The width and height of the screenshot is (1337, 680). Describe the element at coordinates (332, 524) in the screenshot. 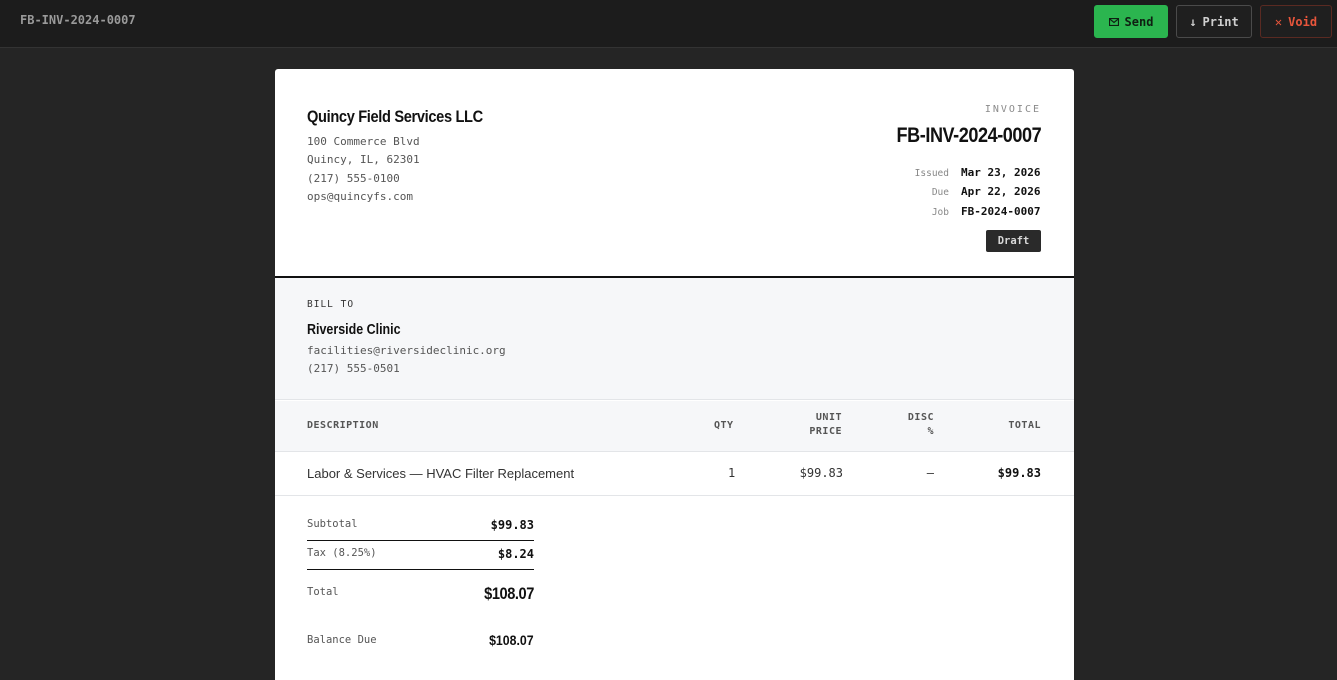

I see `subtotal-label: Subtotal` at that location.